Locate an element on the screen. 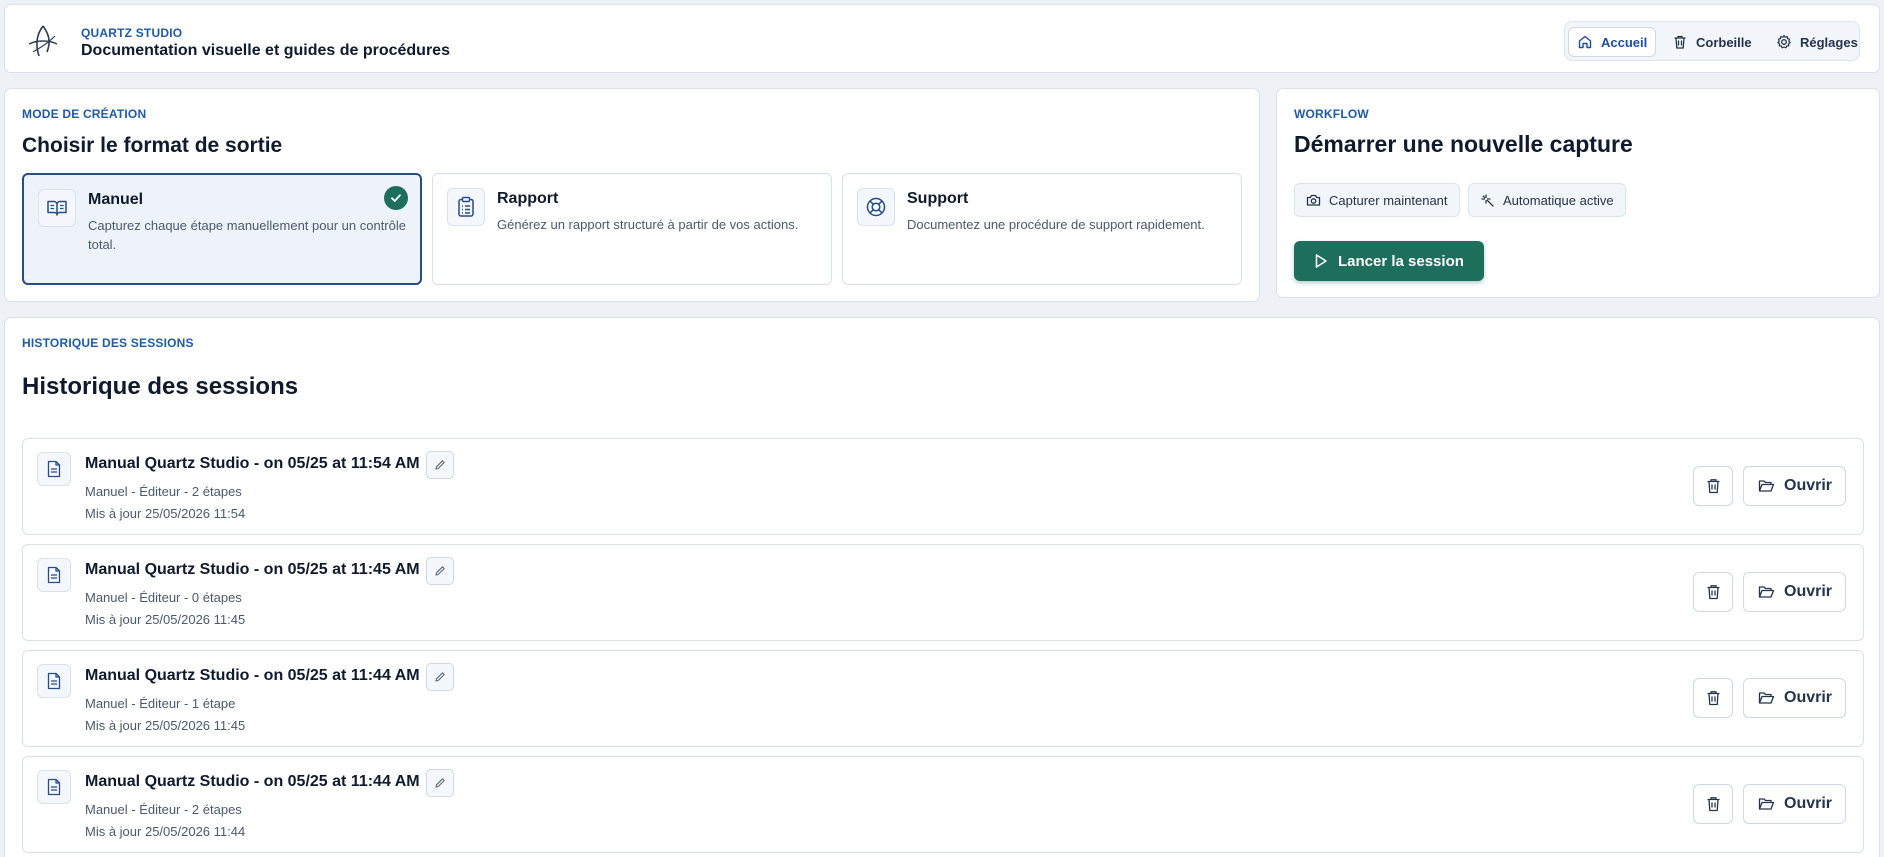  book-icon is located at coordinates (57, 208).